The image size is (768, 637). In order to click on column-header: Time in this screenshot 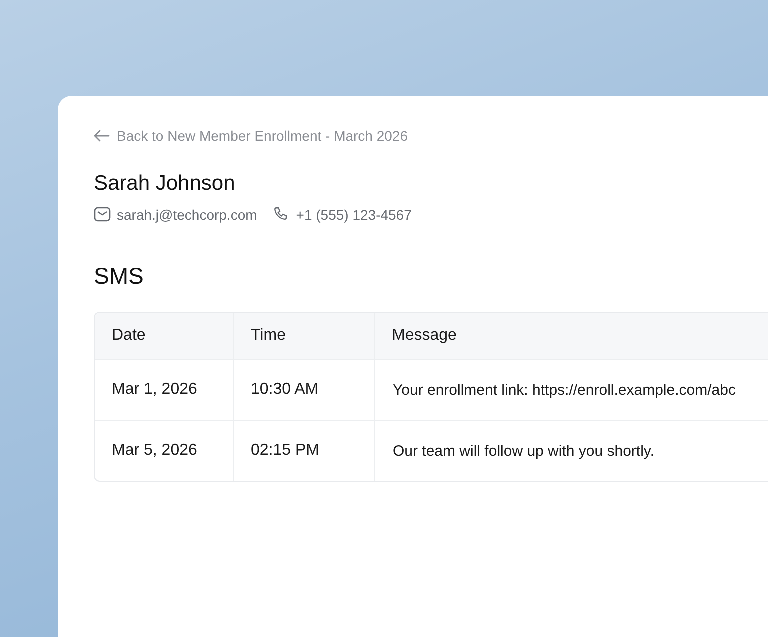, I will do `click(303, 336)`.